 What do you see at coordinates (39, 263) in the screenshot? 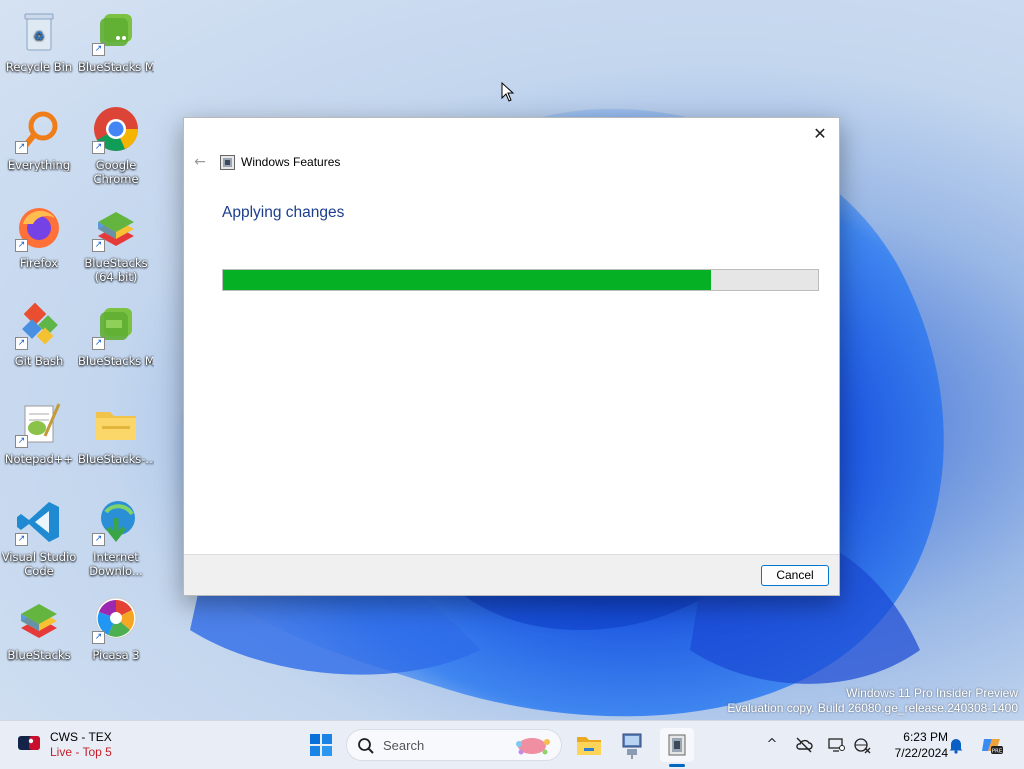
I see `desktop-icon-label: Firefox` at bounding box center [39, 263].